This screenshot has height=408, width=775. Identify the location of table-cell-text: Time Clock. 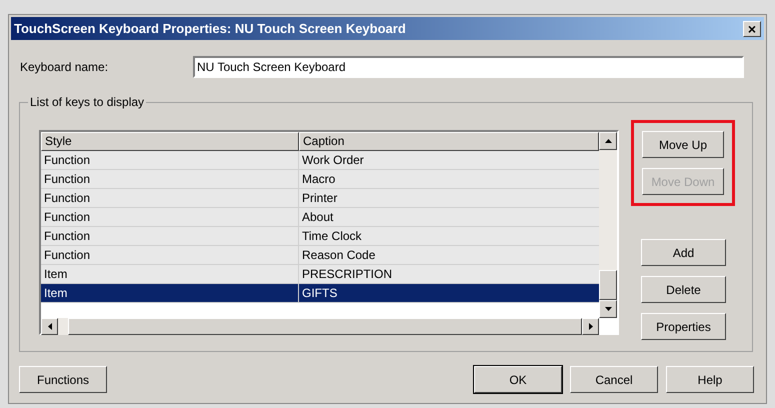
(332, 236).